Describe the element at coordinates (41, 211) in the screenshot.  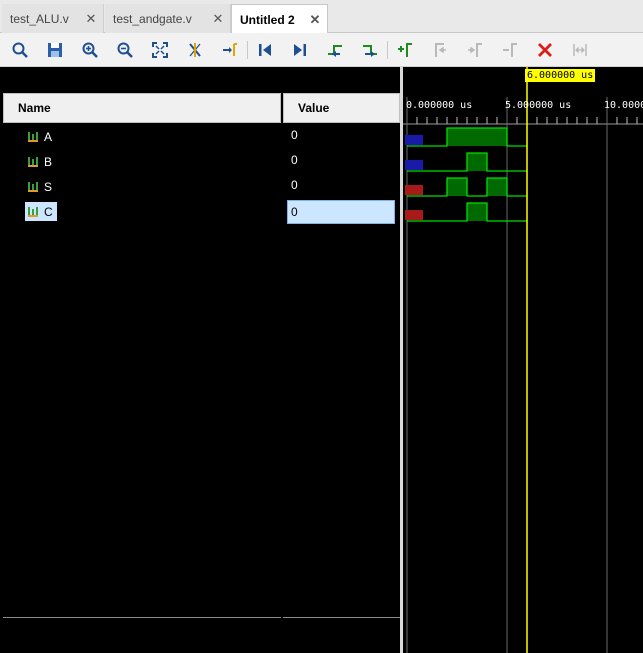
I see `signal-name-cell: C` at that location.